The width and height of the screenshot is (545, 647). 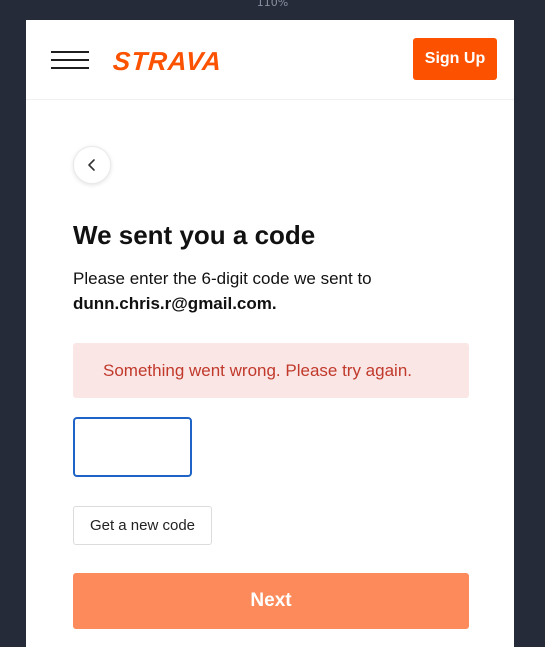 I want to click on chevron-left-icon, so click(x=91, y=165).